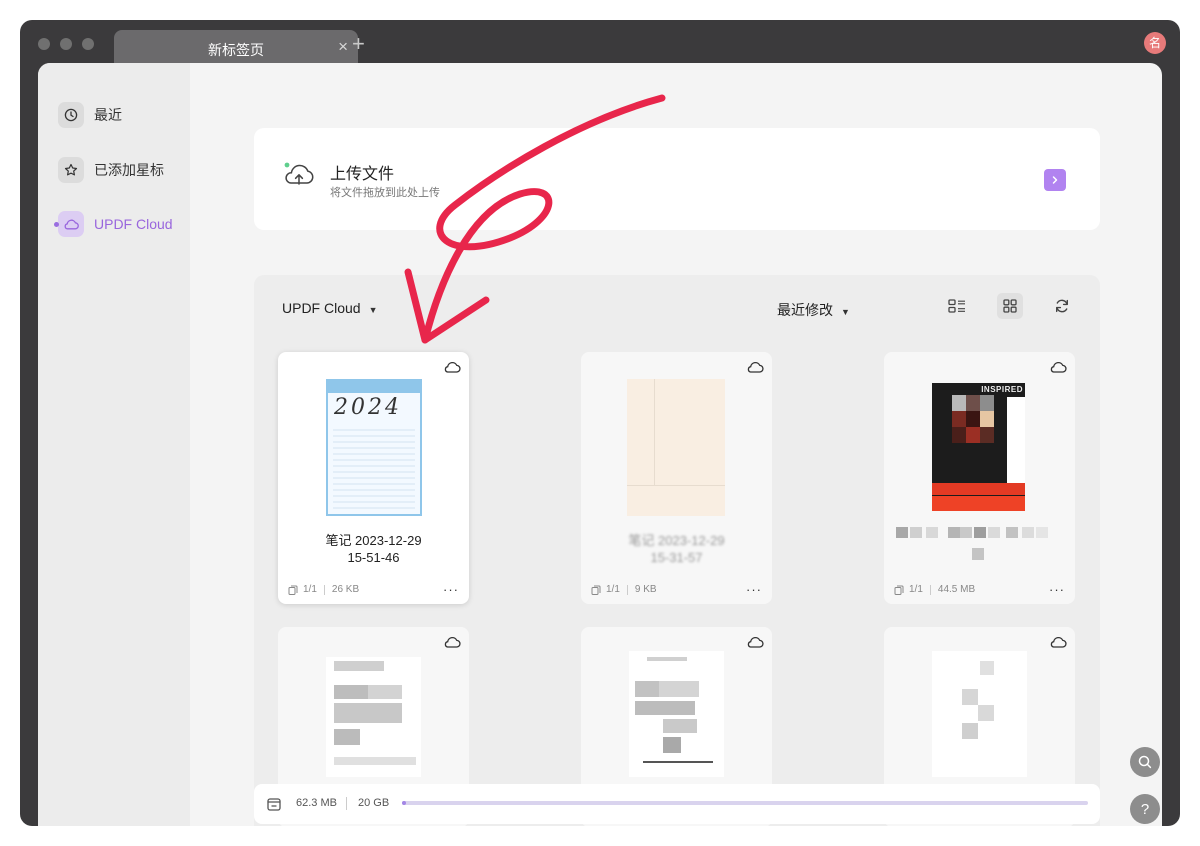  I want to click on file-thumbnail: 2024, so click(374, 447).